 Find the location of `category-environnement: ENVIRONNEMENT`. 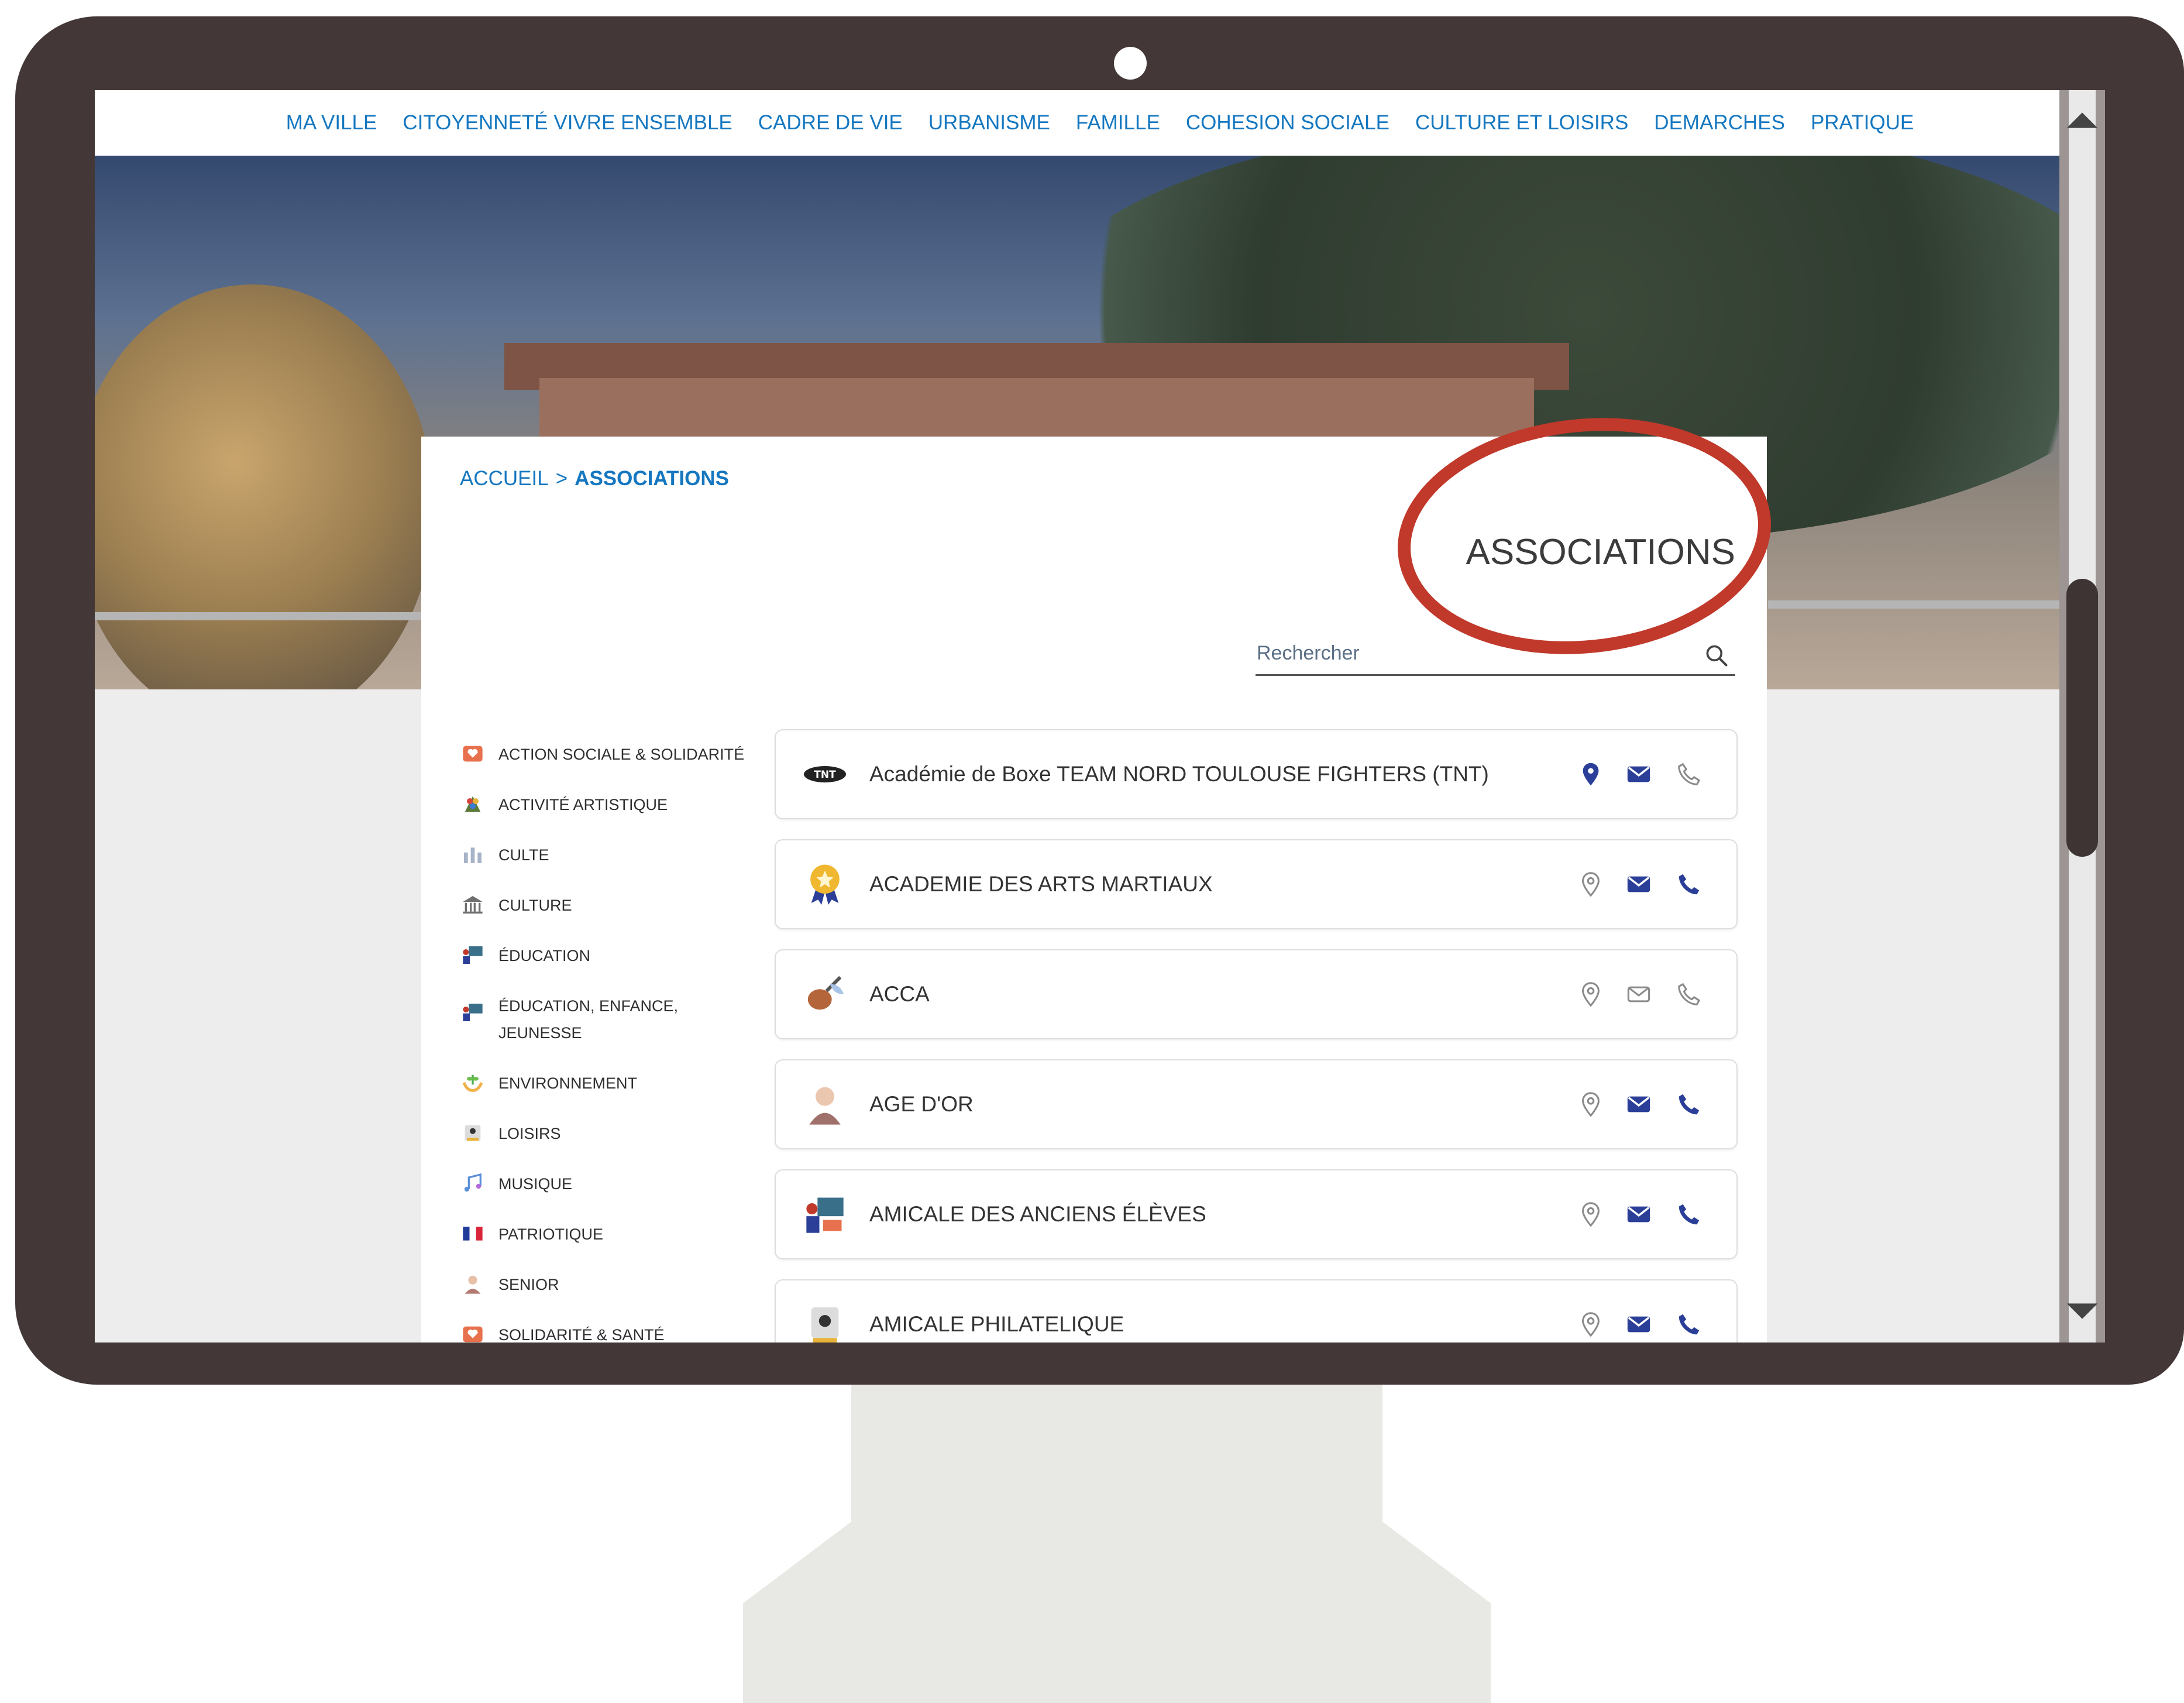

category-environnement: ENVIRONNEMENT is located at coordinates (606, 1083).